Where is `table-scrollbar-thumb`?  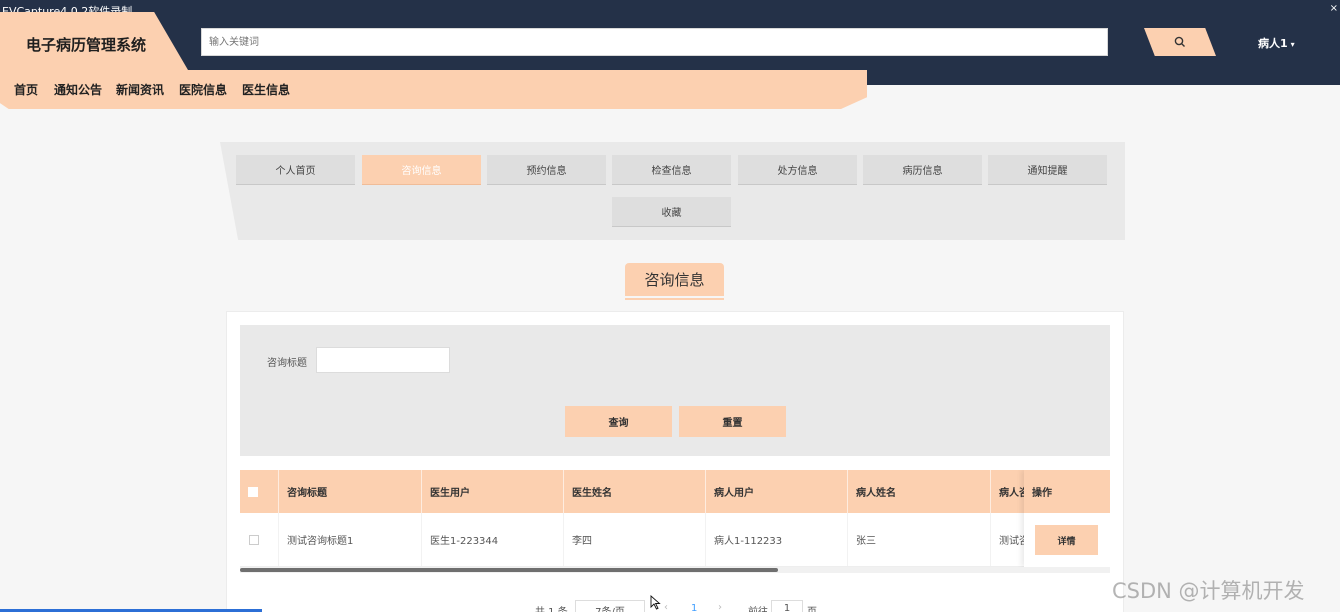
table-scrollbar-thumb is located at coordinates (509, 570).